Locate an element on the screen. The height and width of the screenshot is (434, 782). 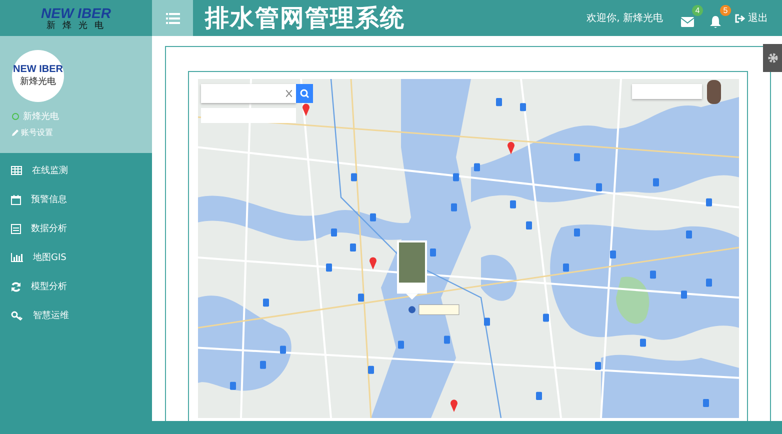
map-search-field is located at coordinates (248, 93).